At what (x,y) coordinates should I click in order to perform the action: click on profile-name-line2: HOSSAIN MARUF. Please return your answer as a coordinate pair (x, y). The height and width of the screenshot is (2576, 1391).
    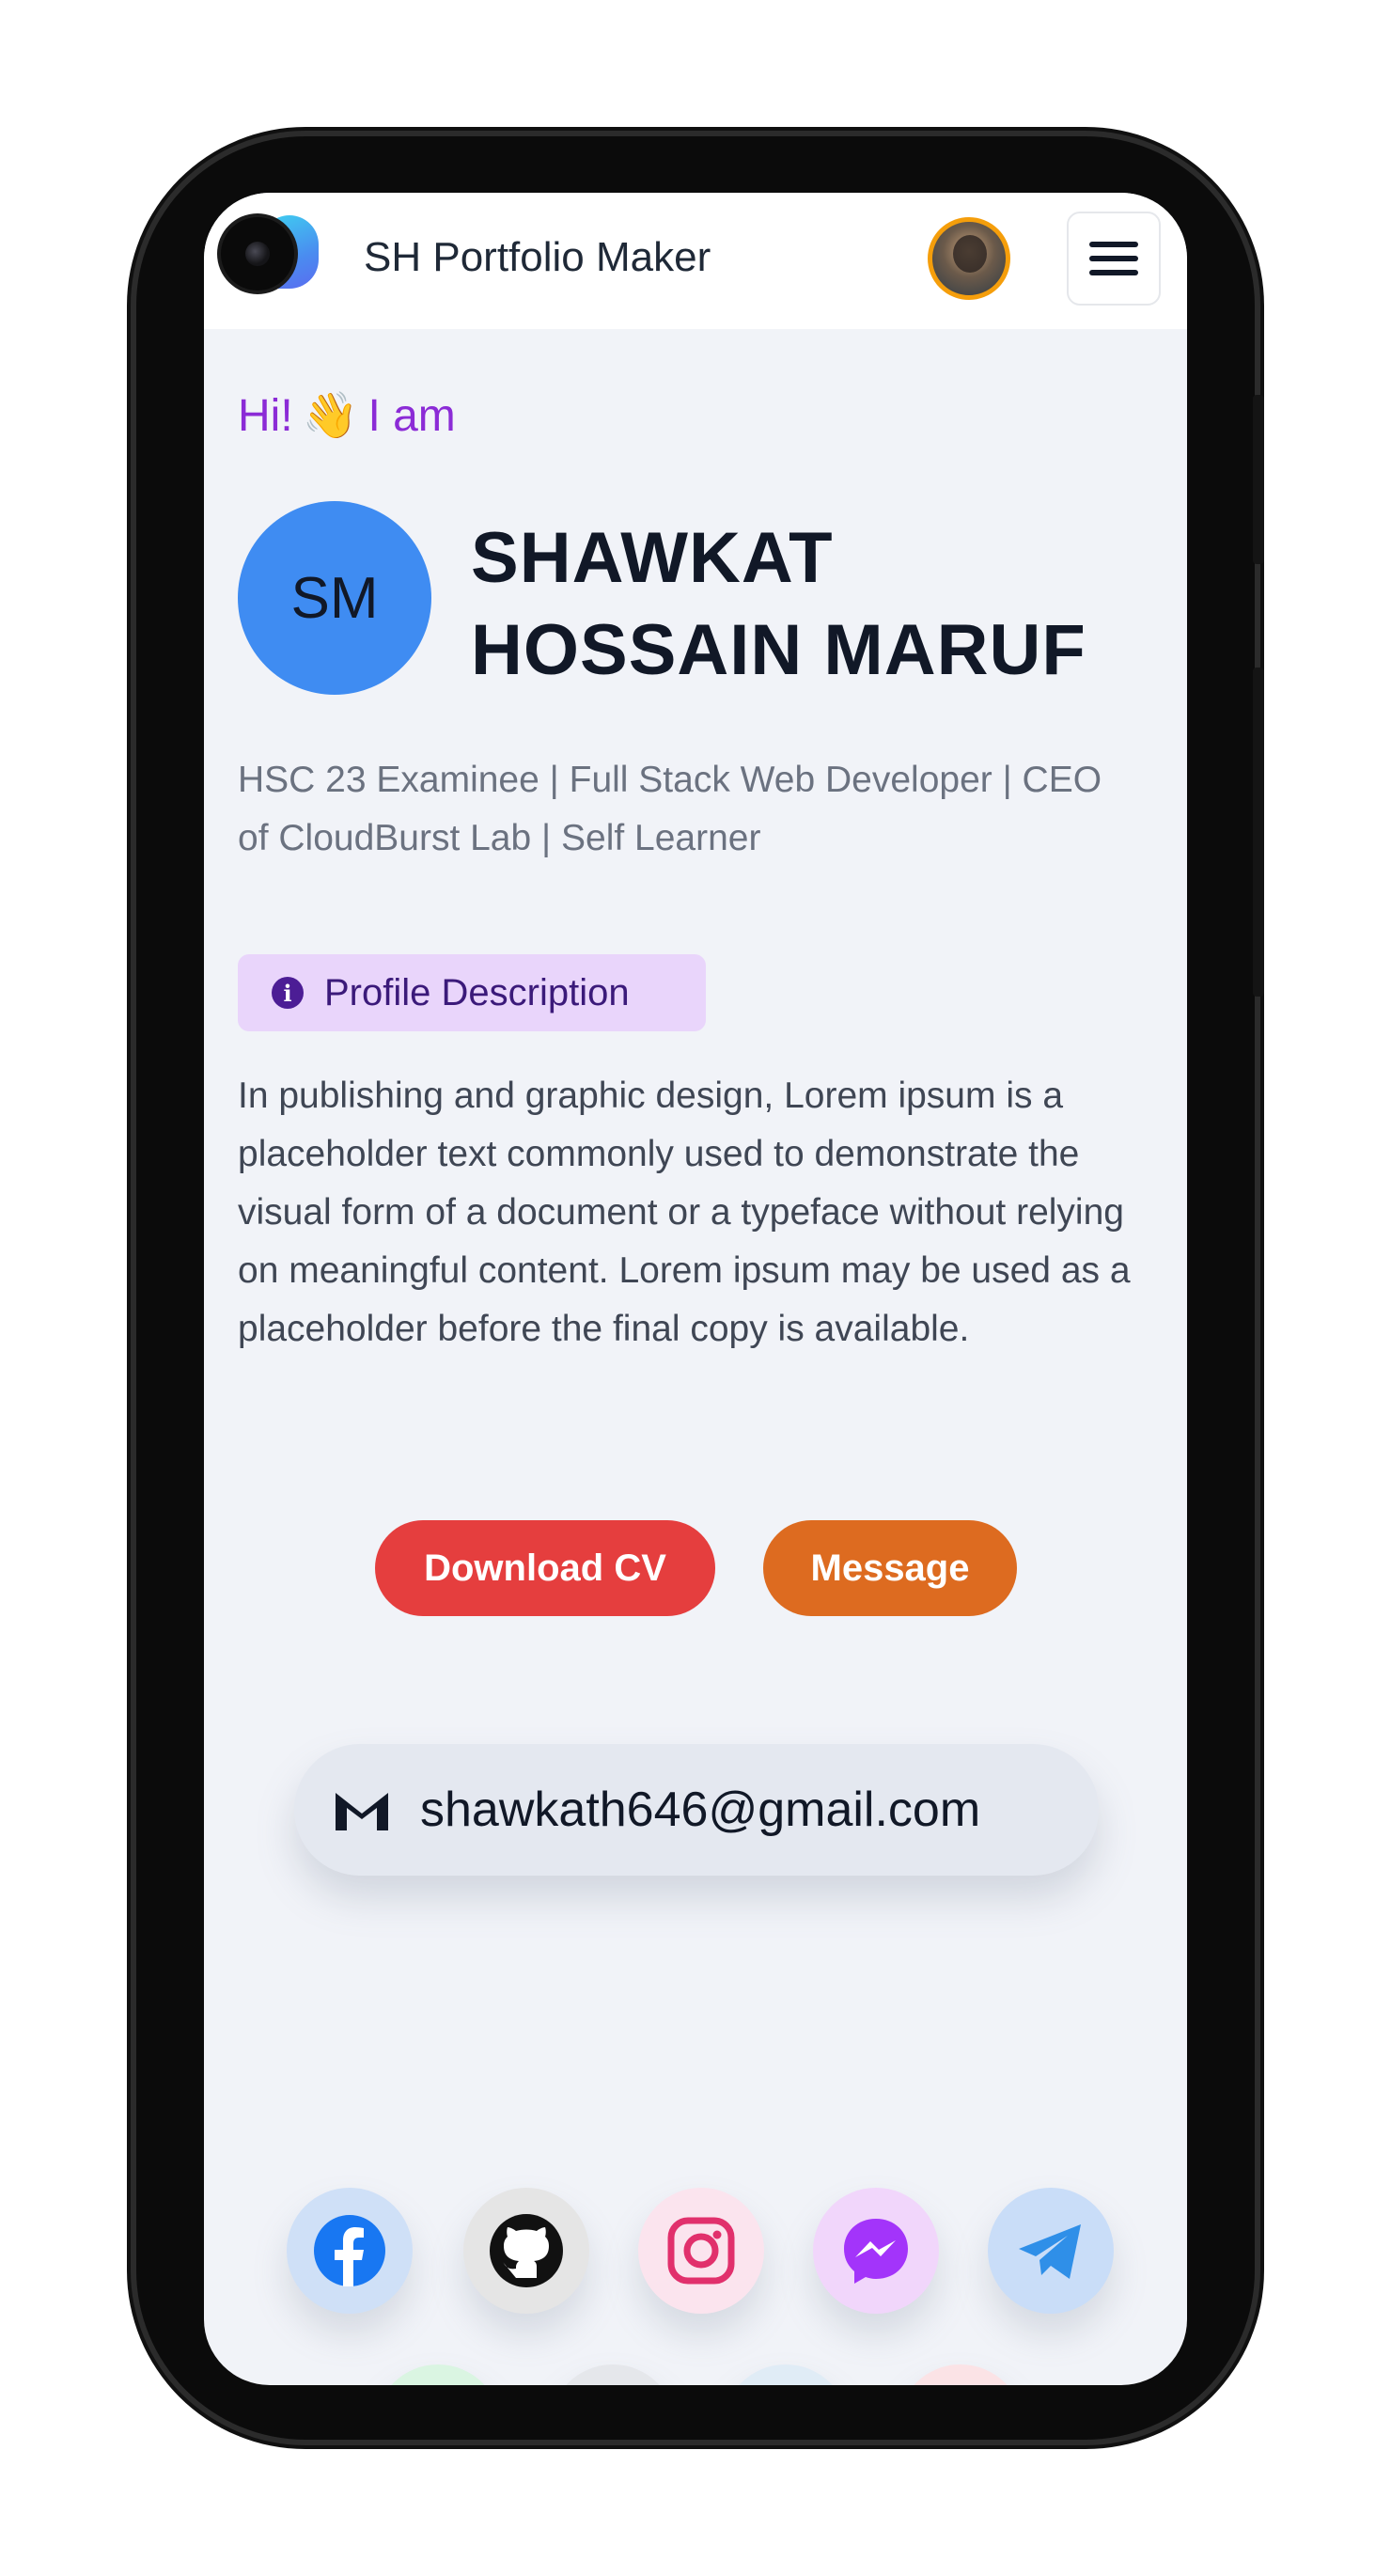
    Looking at the image, I should click on (779, 650).